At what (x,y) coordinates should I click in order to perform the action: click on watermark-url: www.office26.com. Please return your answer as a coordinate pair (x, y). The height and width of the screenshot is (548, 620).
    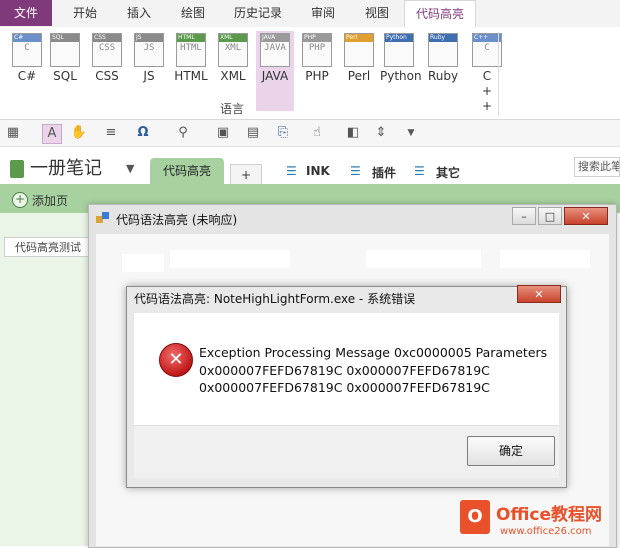
    Looking at the image, I should click on (546, 531).